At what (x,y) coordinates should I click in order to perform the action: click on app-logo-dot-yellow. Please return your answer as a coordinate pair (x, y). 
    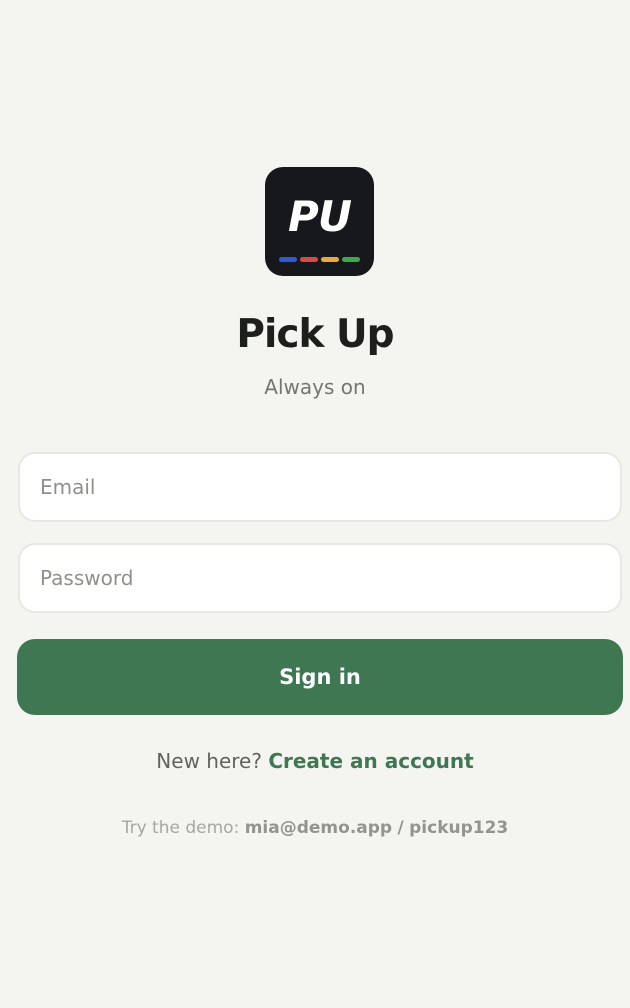
    Looking at the image, I should click on (330, 259).